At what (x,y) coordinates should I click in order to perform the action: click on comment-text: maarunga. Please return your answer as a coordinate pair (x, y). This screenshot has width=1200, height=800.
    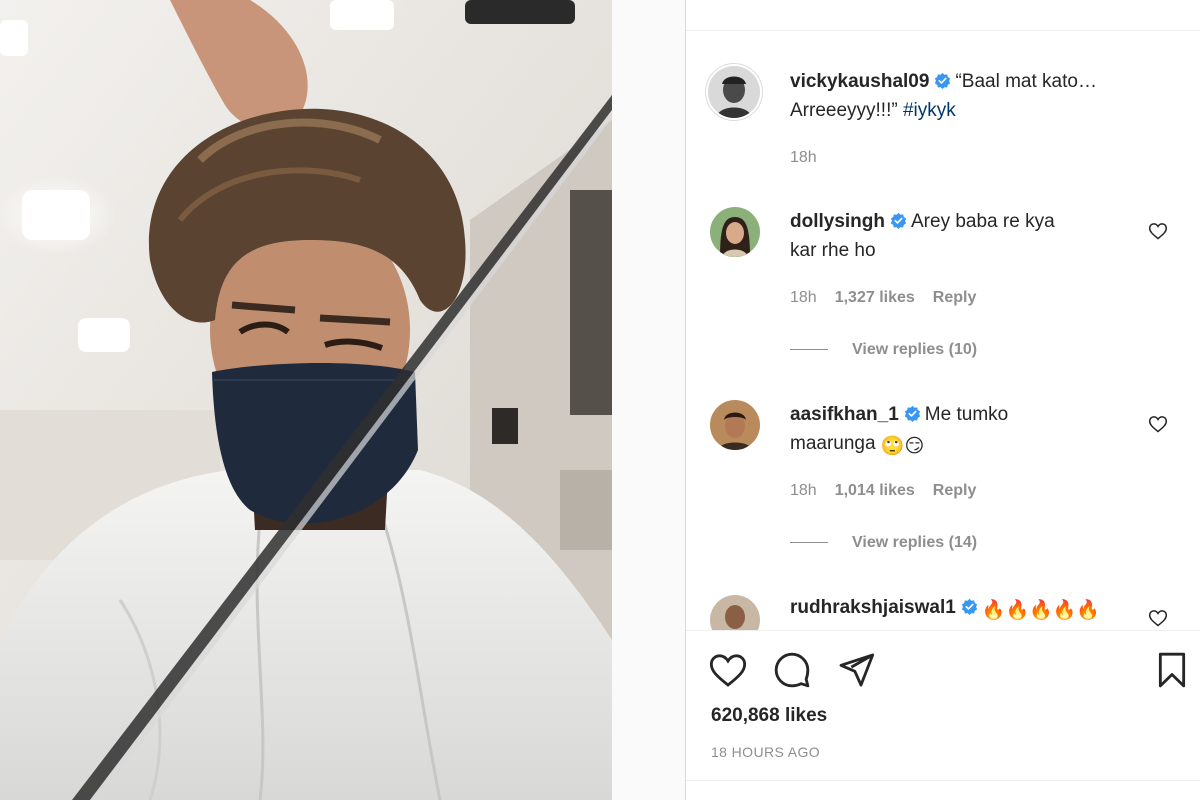
    Looking at the image, I should click on (833, 443).